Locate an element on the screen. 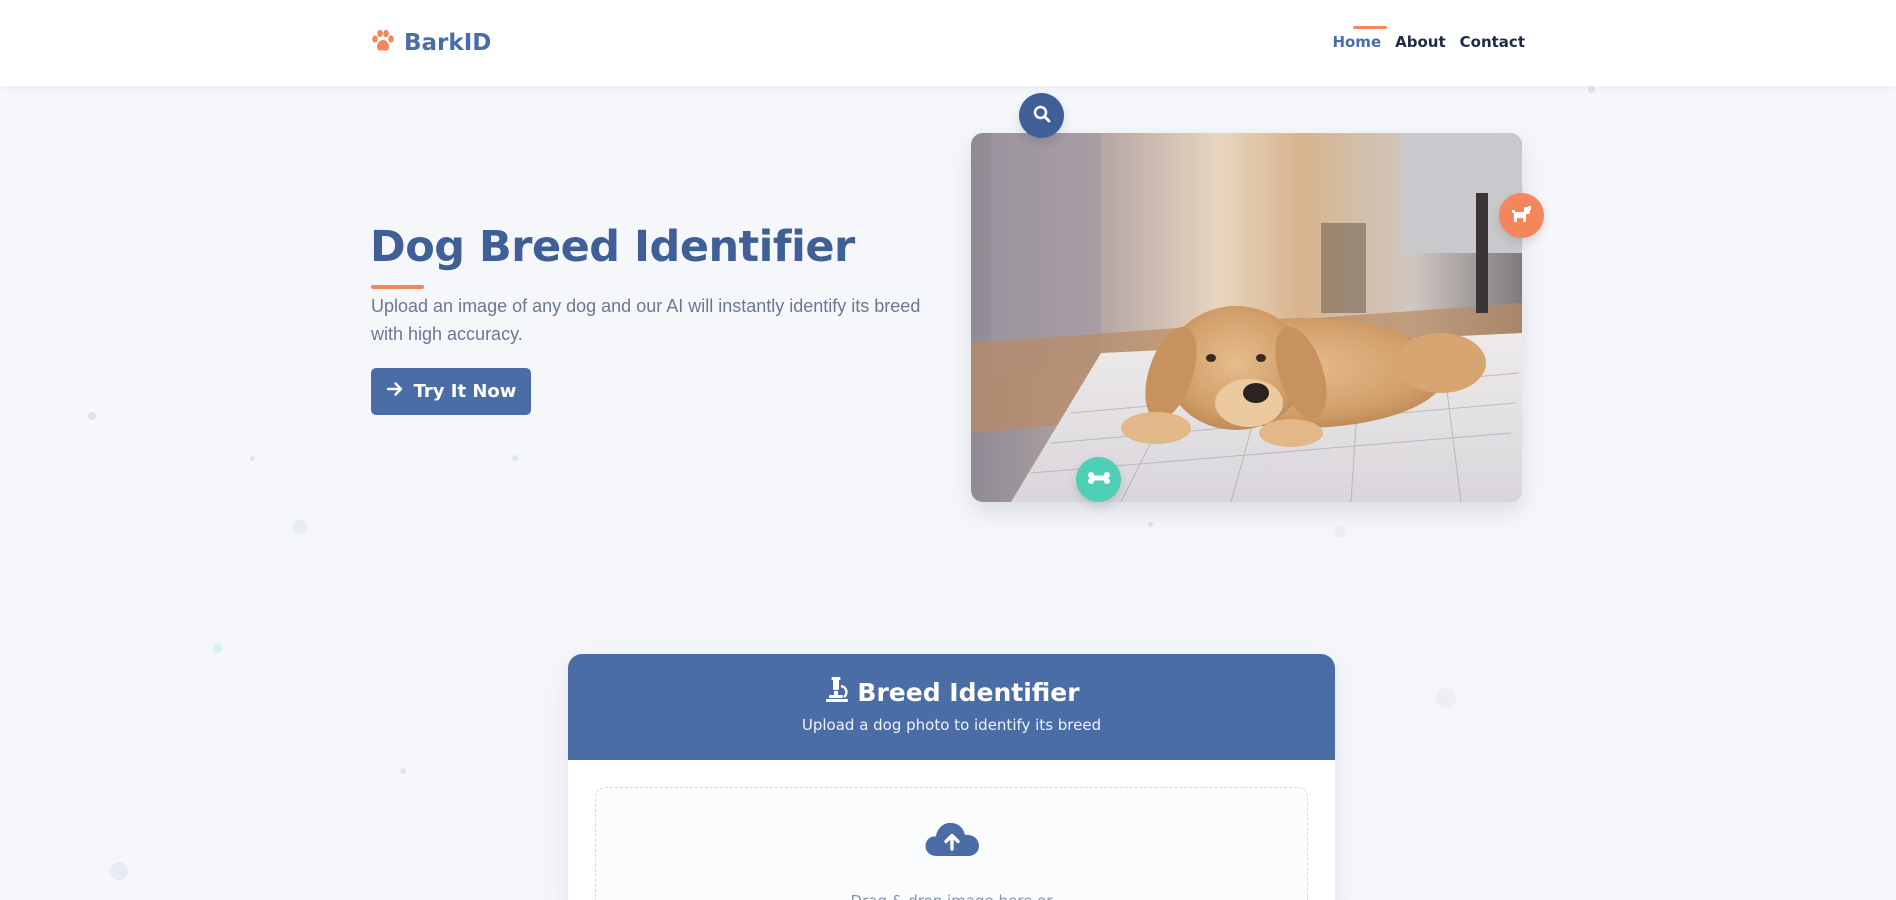 This screenshot has width=1896, height=900. dog-icon is located at coordinates (1522, 216).